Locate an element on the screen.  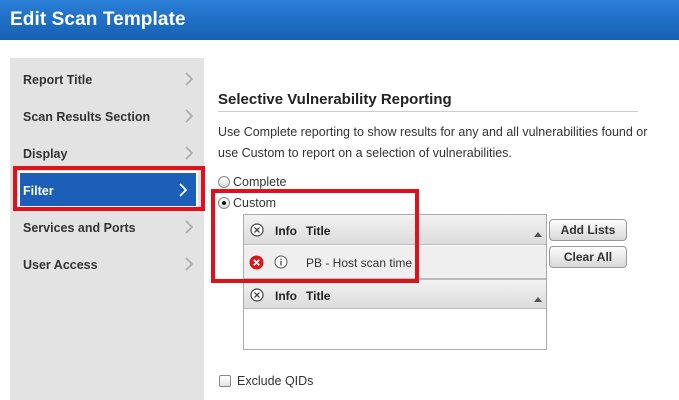
available-list-header: Info Title is located at coordinates (395, 294).